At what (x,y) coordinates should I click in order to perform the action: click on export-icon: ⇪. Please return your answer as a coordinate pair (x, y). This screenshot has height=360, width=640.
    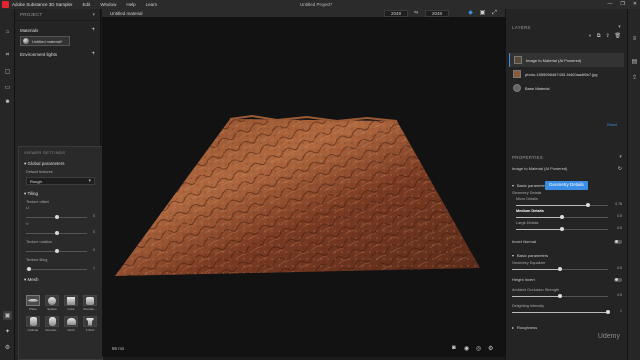
    Looking at the image, I should click on (607, 38).